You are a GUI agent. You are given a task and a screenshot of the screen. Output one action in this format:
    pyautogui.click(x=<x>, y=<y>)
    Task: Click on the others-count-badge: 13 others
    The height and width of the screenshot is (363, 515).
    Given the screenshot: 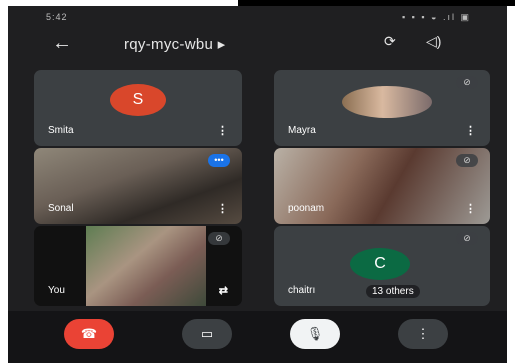 What is the action you would take?
    pyautogui.click(x=393, y=291)
    